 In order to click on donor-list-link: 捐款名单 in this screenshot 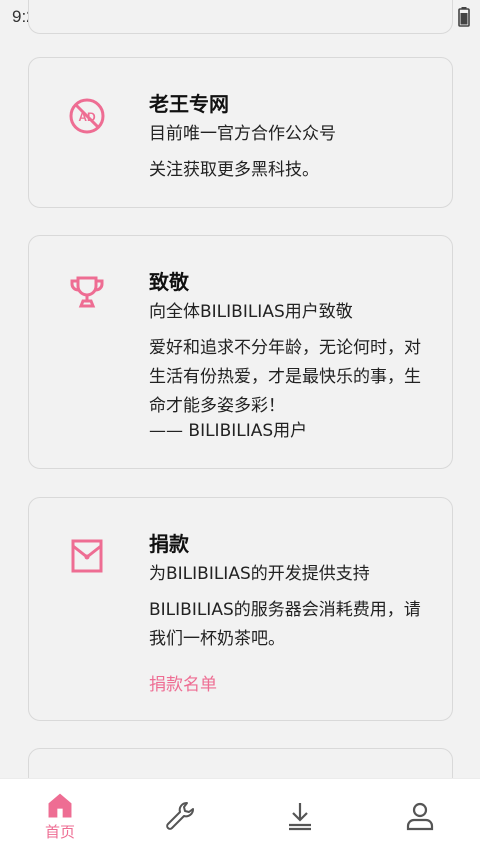, I will do `click(183, 682)`.